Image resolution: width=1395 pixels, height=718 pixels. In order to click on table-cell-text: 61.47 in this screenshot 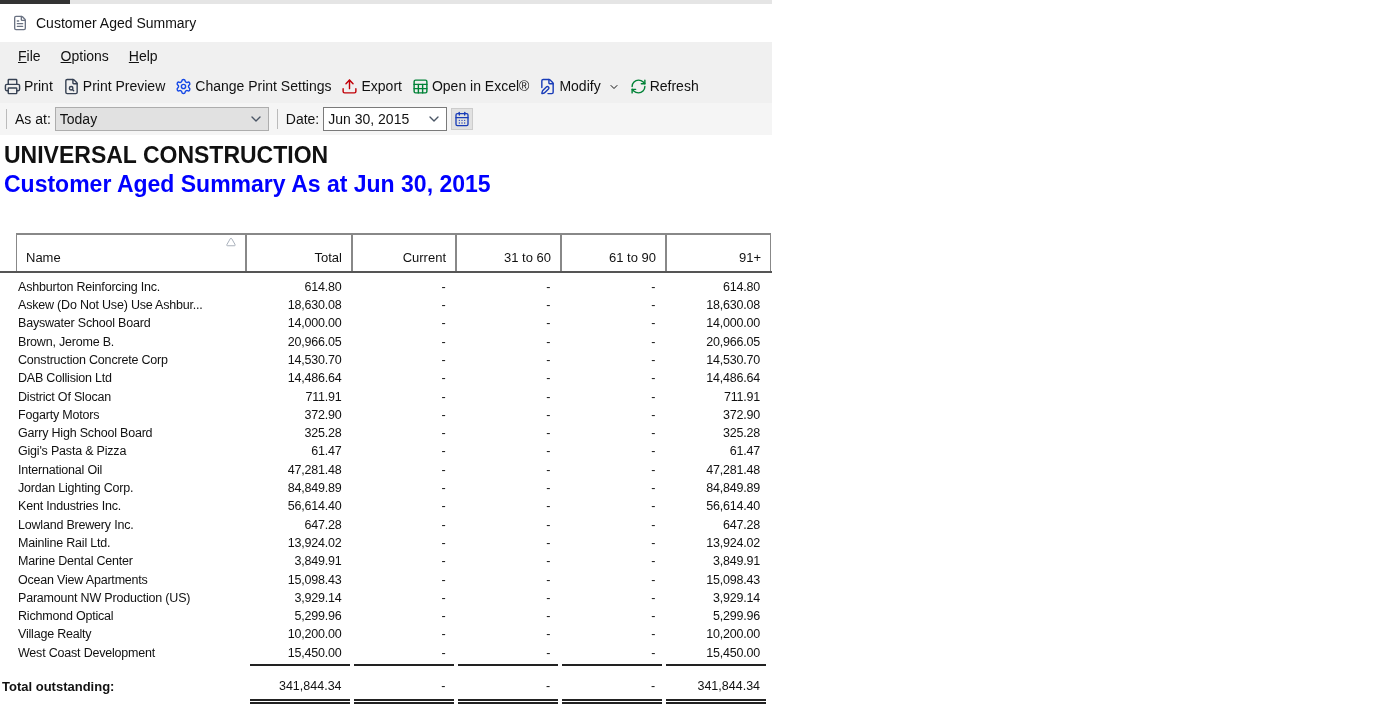, I will do `click(326, 452)`.